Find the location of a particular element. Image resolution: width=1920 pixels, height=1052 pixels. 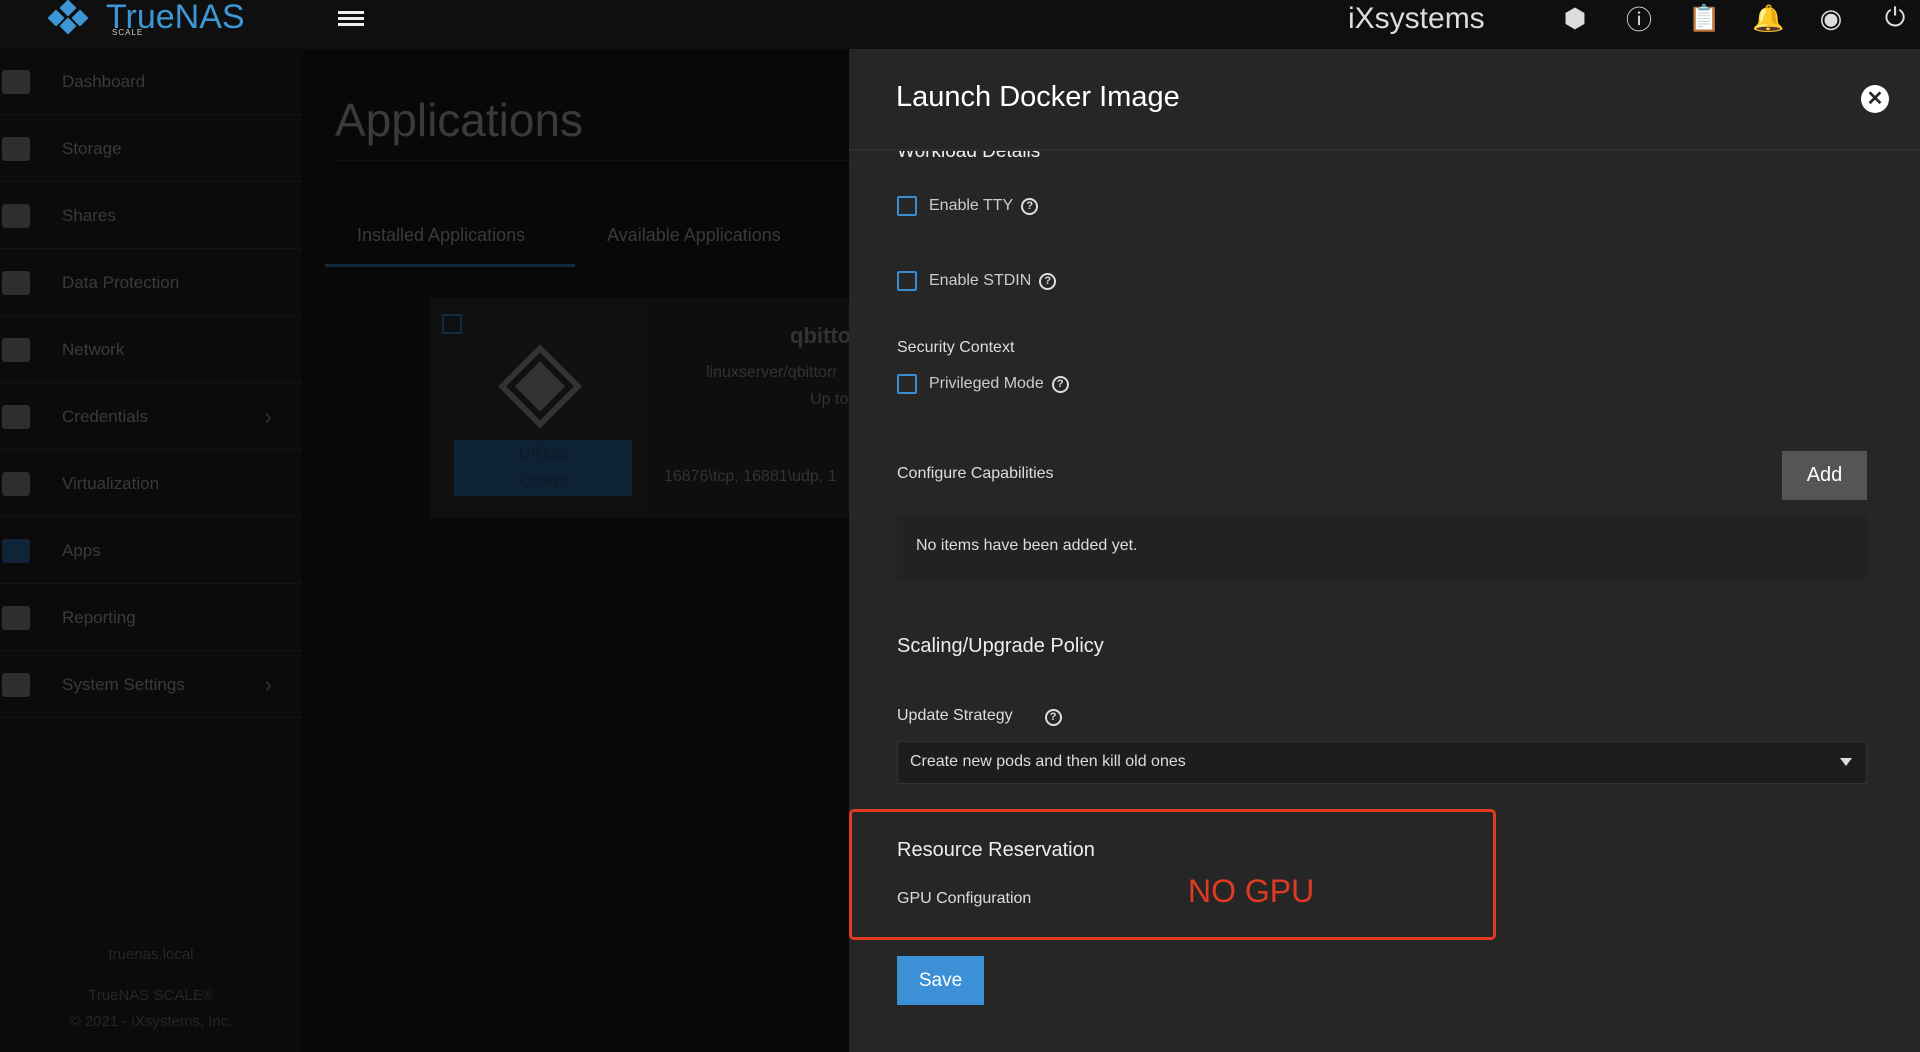

section-heading-text: Workload Details is located at coordinates (969, 156).